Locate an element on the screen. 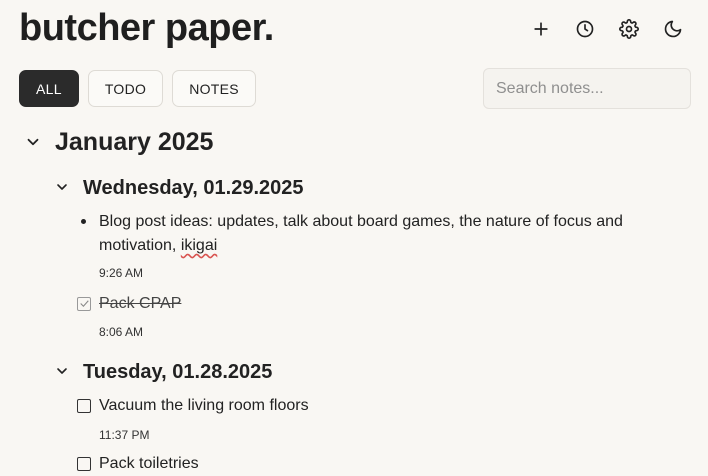 This screenshot has height=476, width=708. note-text-line2: motivation, is located at coordinates (140, 245).